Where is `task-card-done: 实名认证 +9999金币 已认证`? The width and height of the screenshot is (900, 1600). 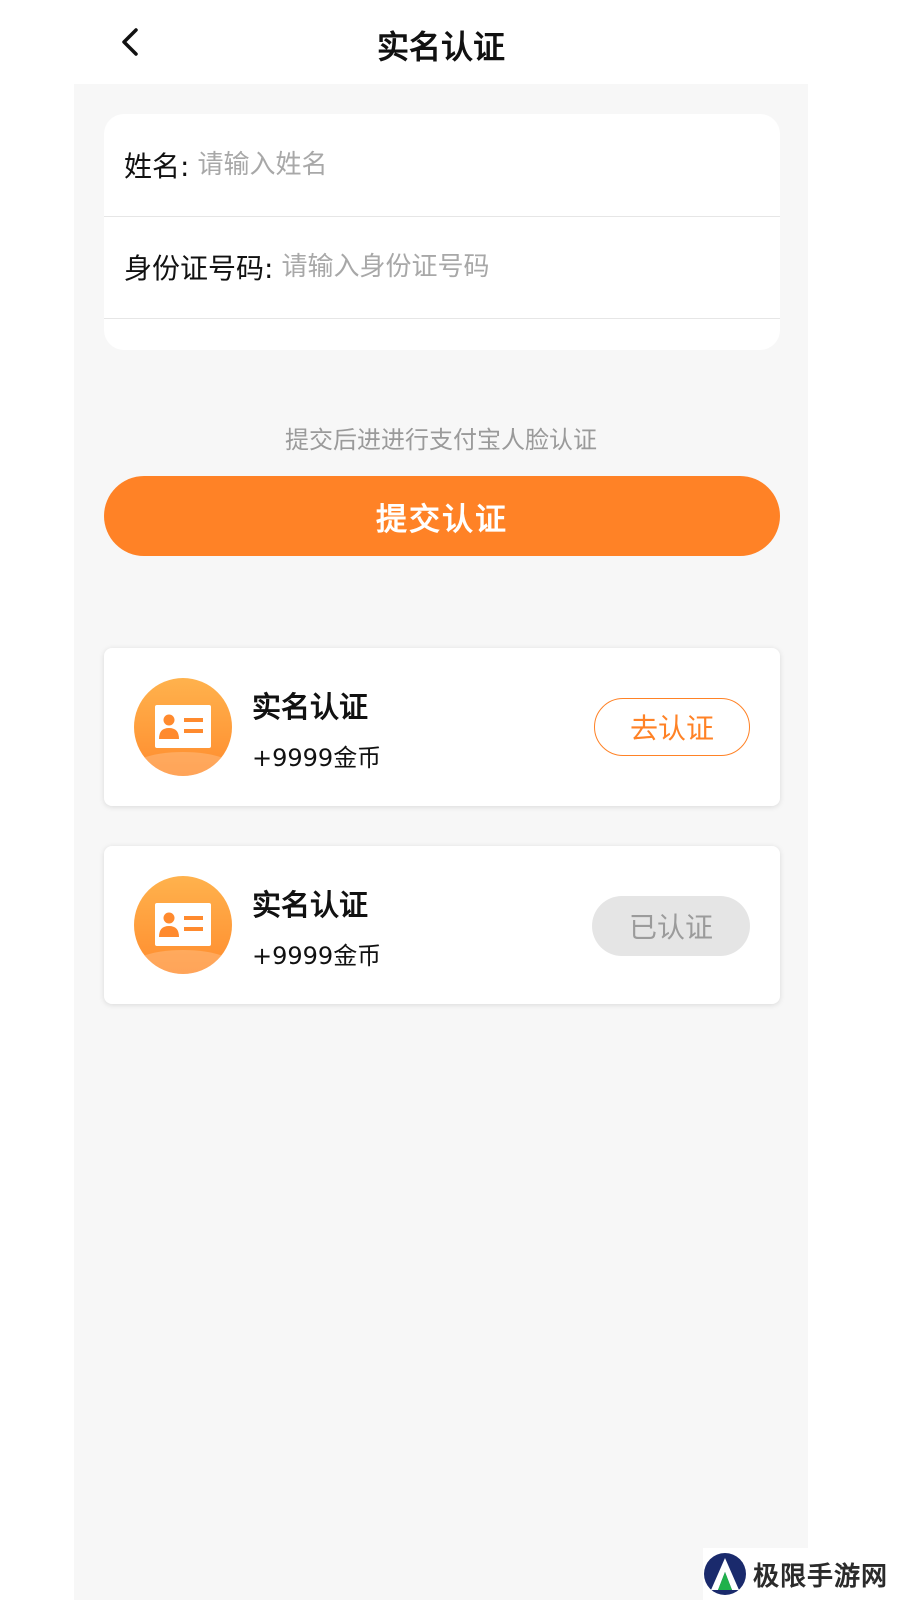 task-card-done: 实名认证 +9999金币 已认证 is located at coordinates (442, 925).